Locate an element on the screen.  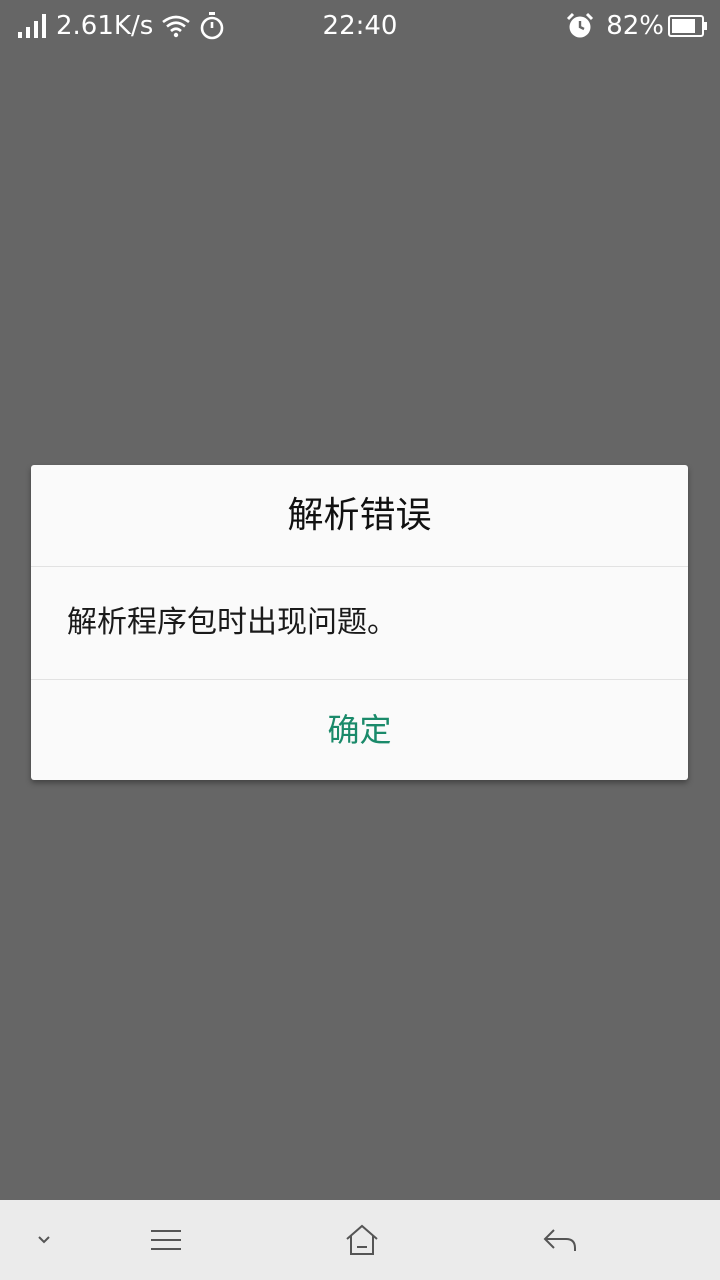
home-icon is located at coordinates (362, 1239).